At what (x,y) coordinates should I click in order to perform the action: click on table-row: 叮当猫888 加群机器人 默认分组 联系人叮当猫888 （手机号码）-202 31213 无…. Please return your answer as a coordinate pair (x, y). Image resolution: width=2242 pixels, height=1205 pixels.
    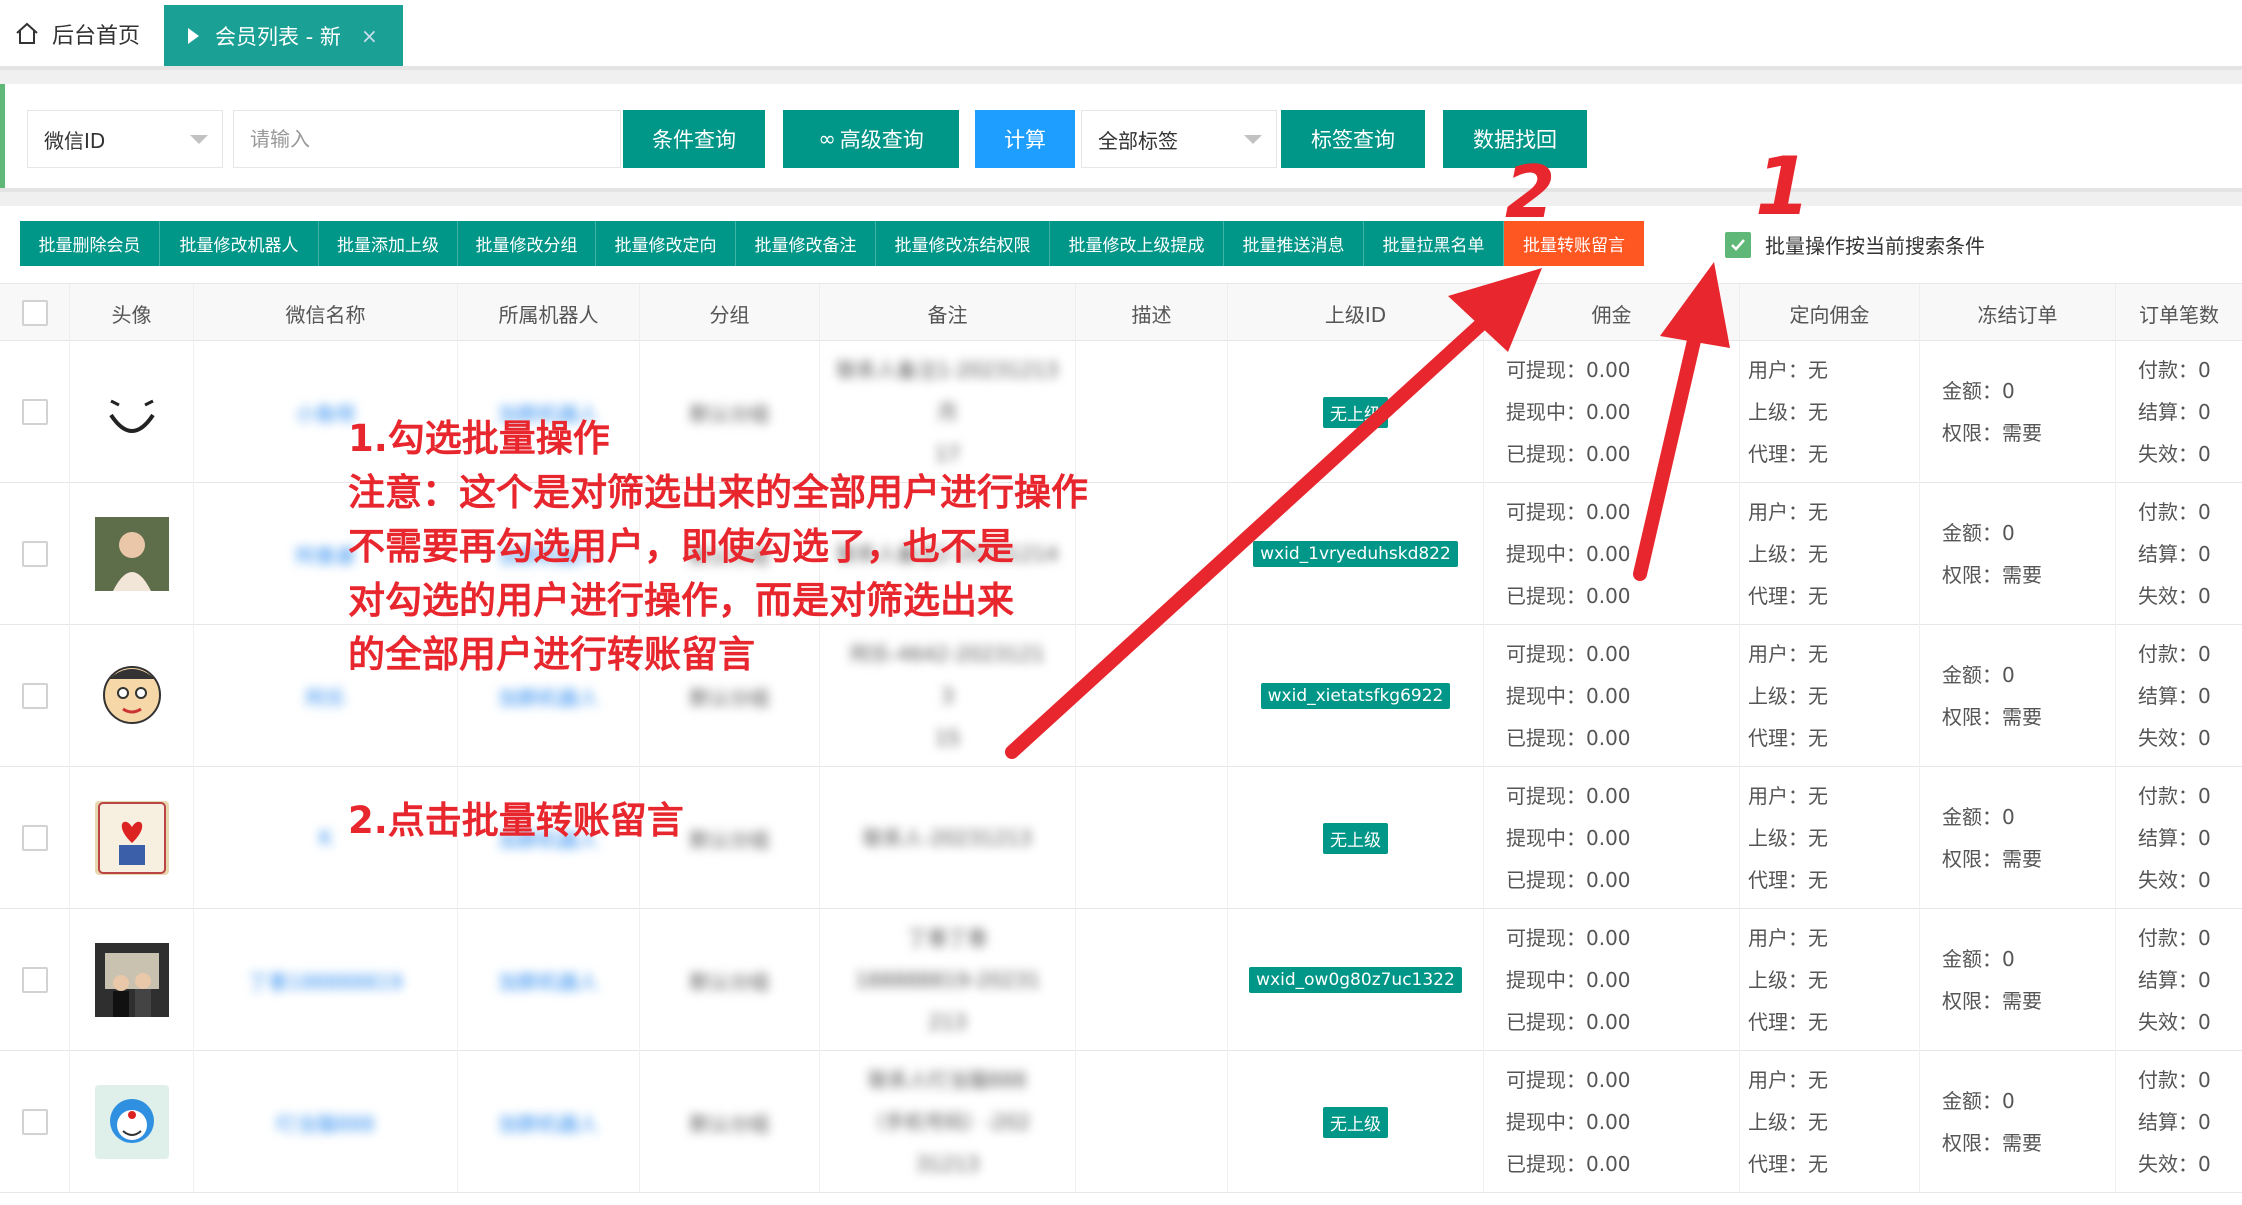
    Looking at the image, I should click on (1121, 1122).